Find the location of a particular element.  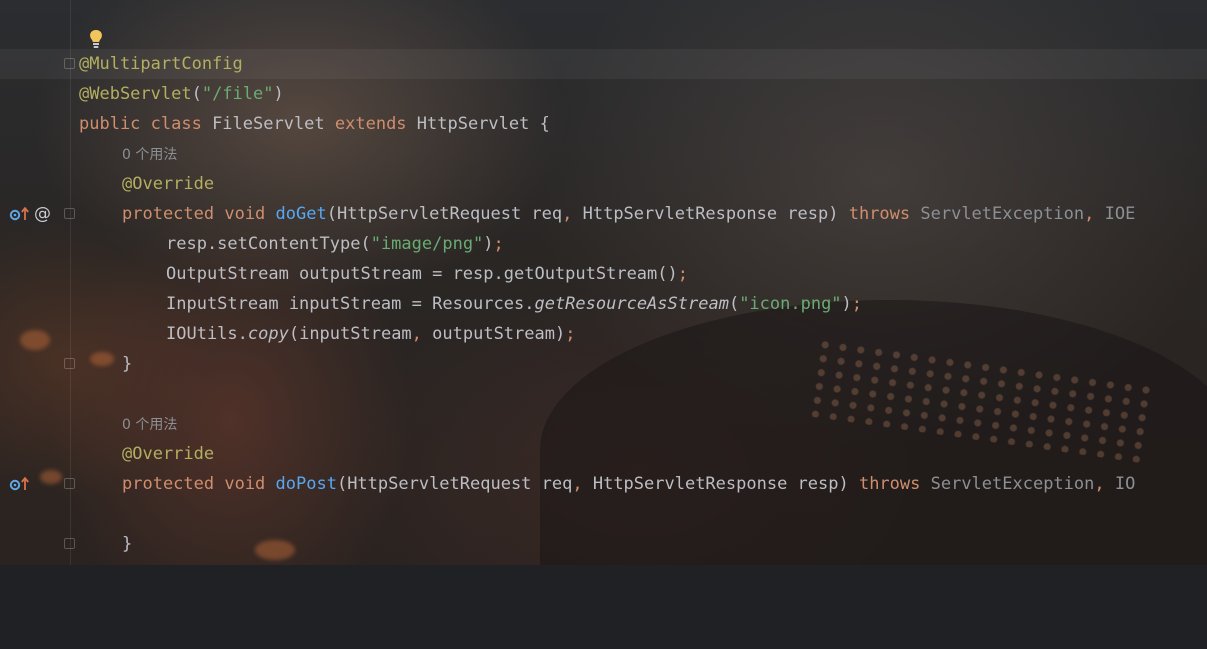

exception-token: IO is located at coordinates (1125, 484).